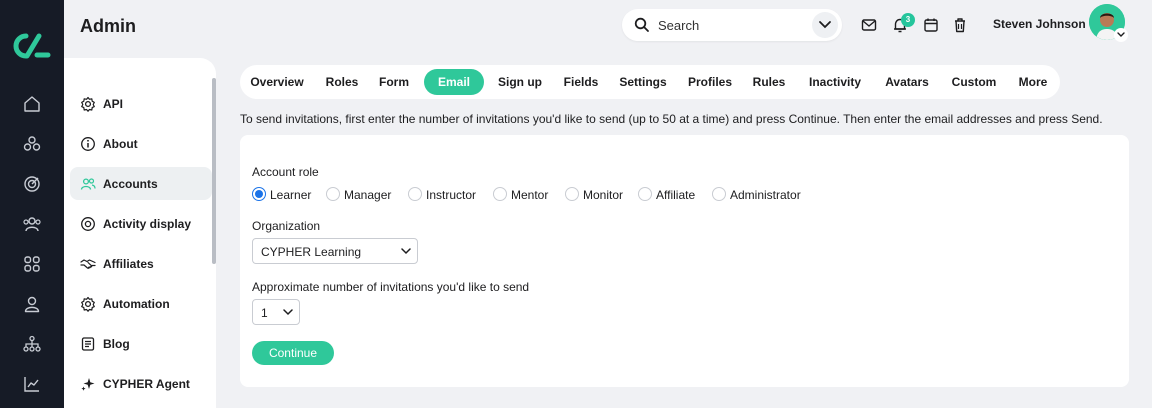 The width and height of the screenshot is (1152, 408). Describe the element at coordinates (32, 384) in the screenshot. I see `analytics-icon` at that location.